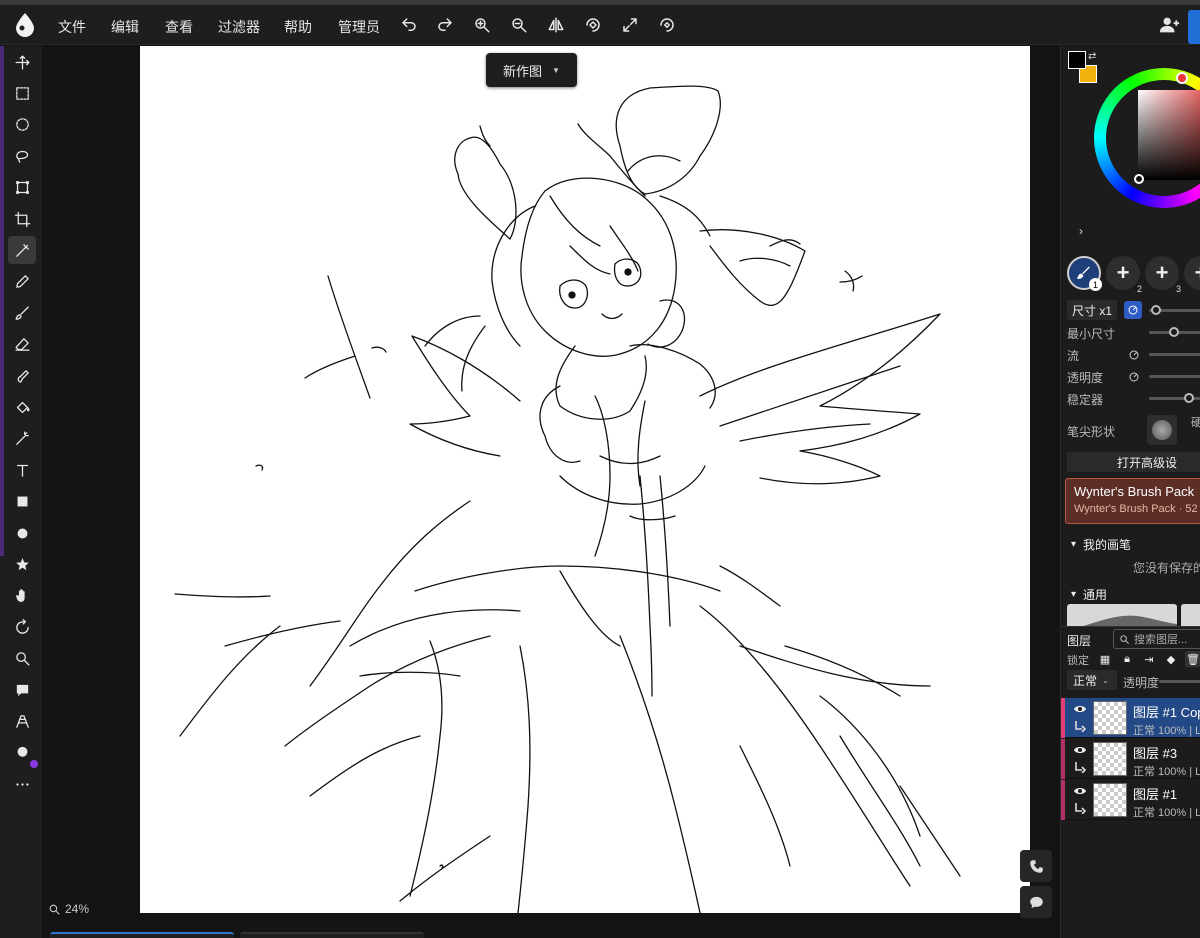  Describe the element at coordinates (1077, 60) in the screenshot. I see `primary-color-swatch` at that location.